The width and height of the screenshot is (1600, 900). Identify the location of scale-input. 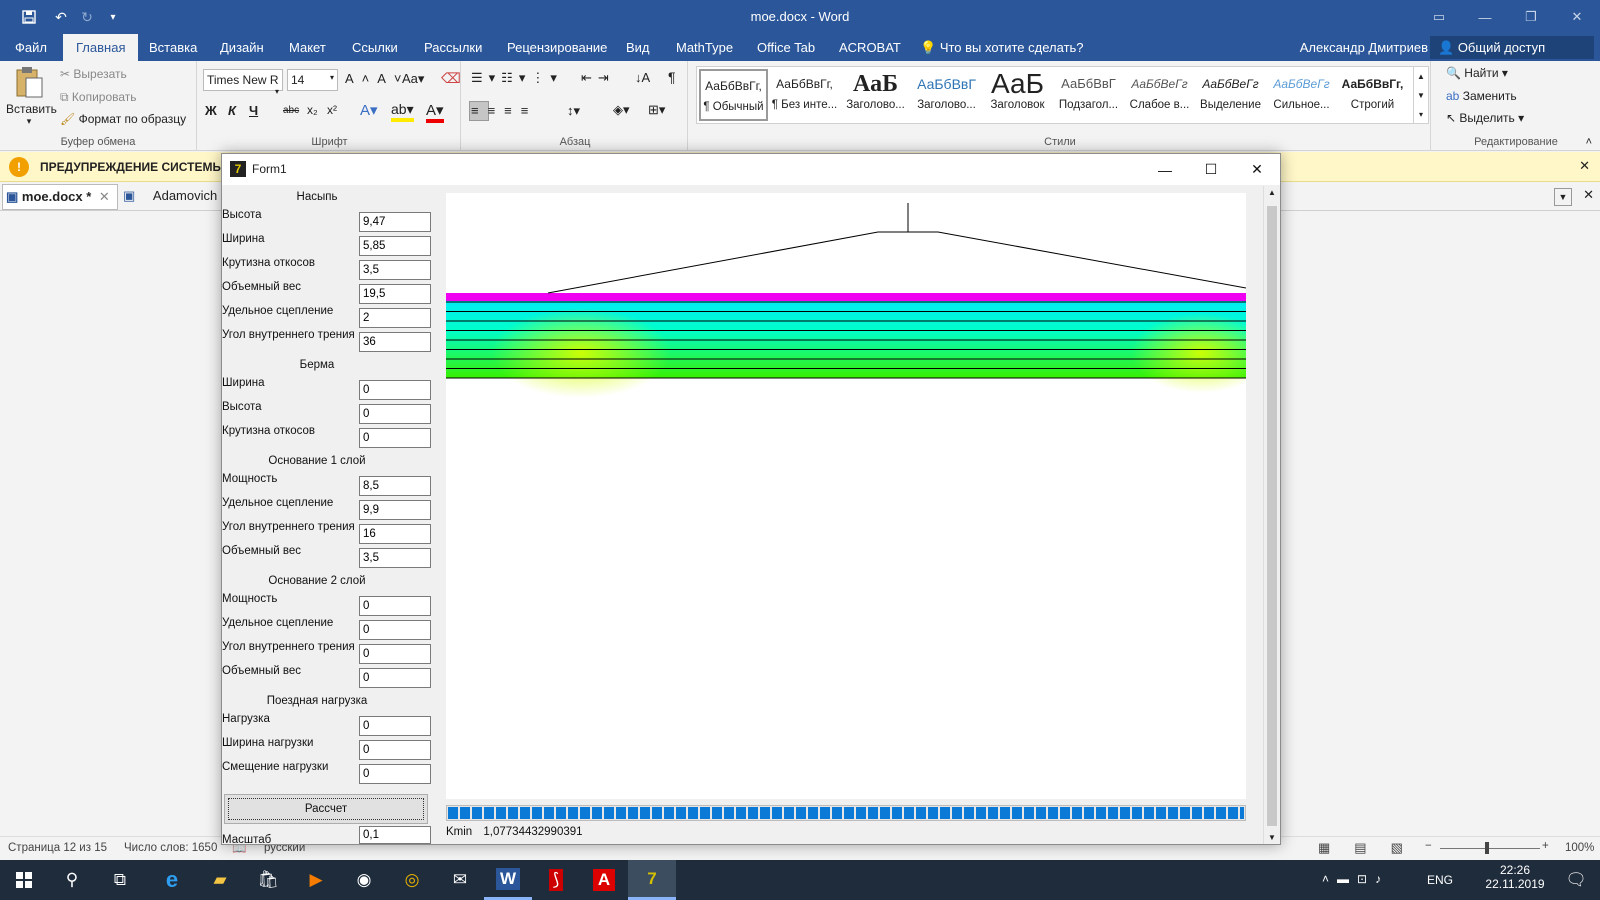
(395, 835).